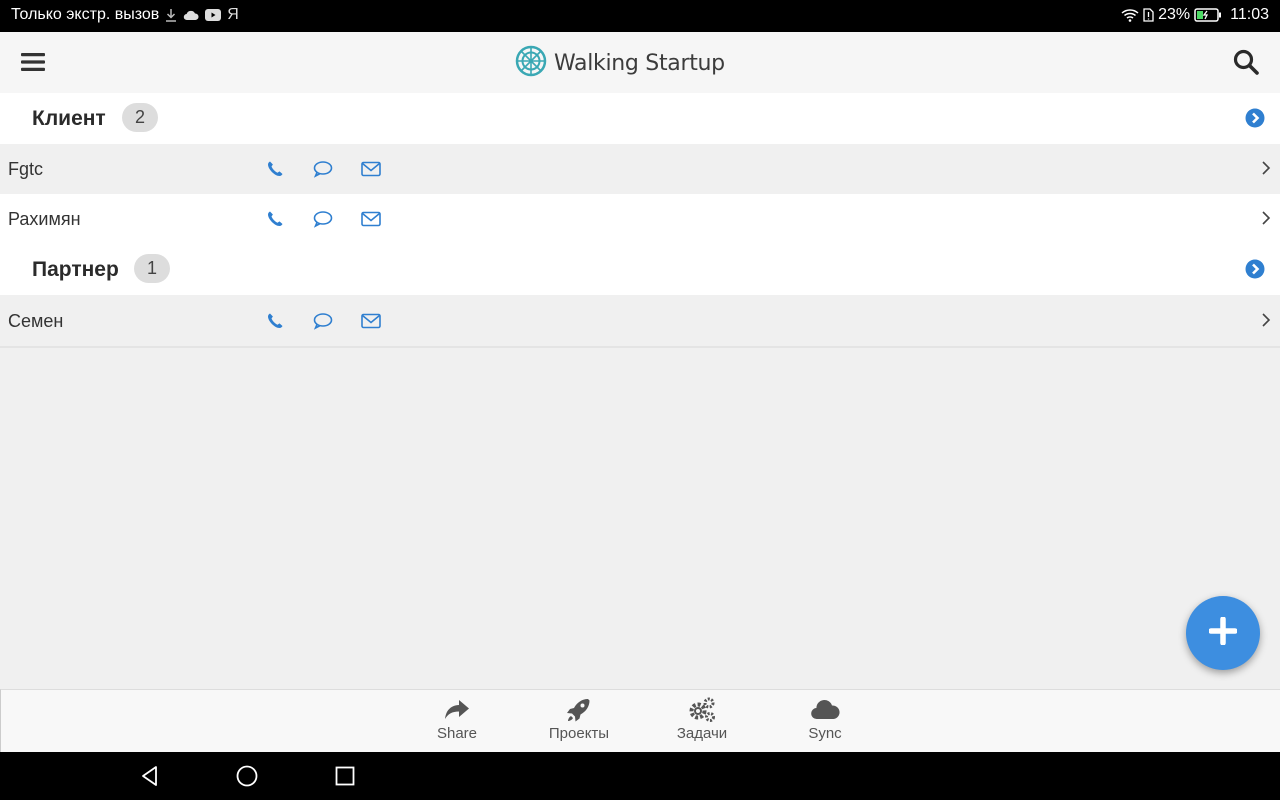  Describe the element at coordinates (345, 776) in the screenshot. I see `recent-apps-icon` at that location.